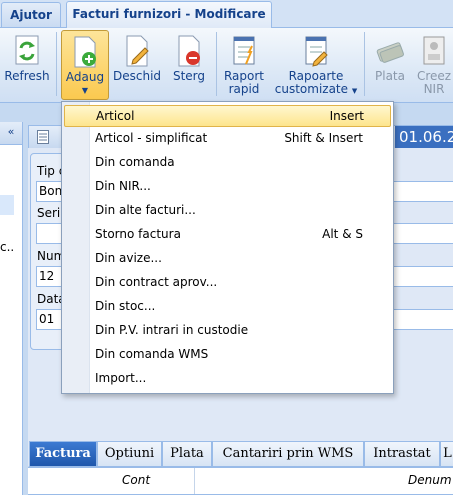 This screenshot has width=453, height=495. I want to click on menu-item-din-pv-custodie: Din P.V. intrari in custodie, so click(226, 330).